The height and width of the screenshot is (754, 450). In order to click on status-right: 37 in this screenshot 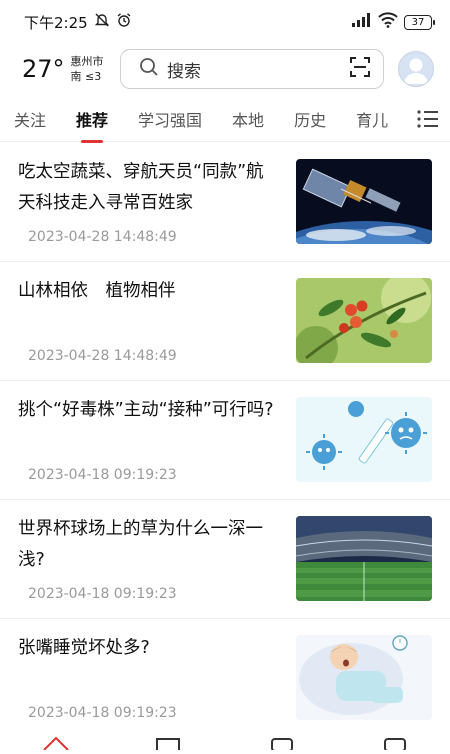, I will do `click(393, 22)`.